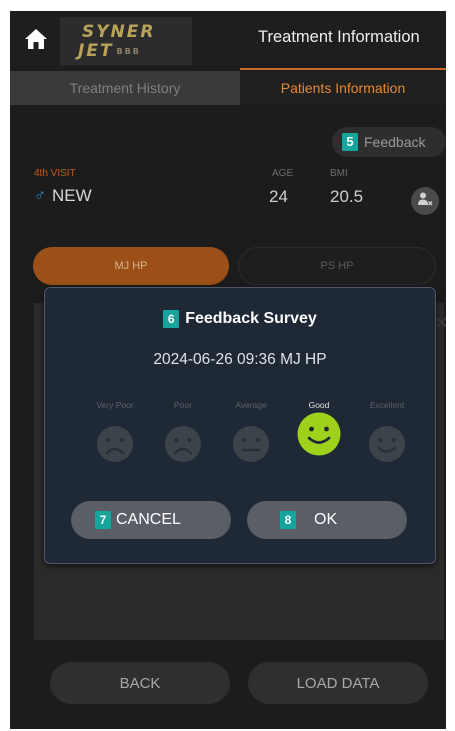 The image size is (455, 731). Describe the element at coordinates (440, 323) in the screenshot. I see `panel-close-icon: ✕` at that location.